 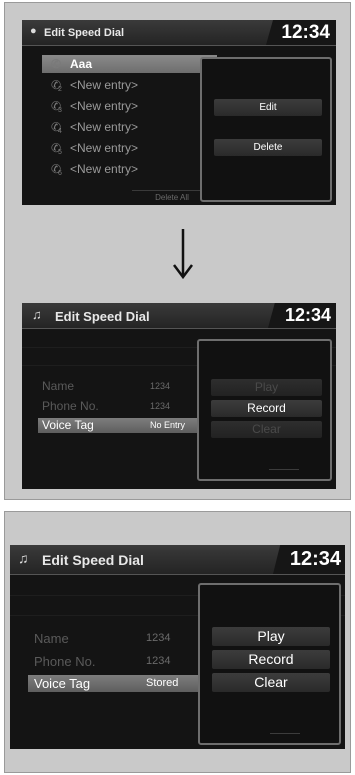 I want to click on speed-dial-entry: ✆ 5 <New entry>, so click(x=129, y=148).